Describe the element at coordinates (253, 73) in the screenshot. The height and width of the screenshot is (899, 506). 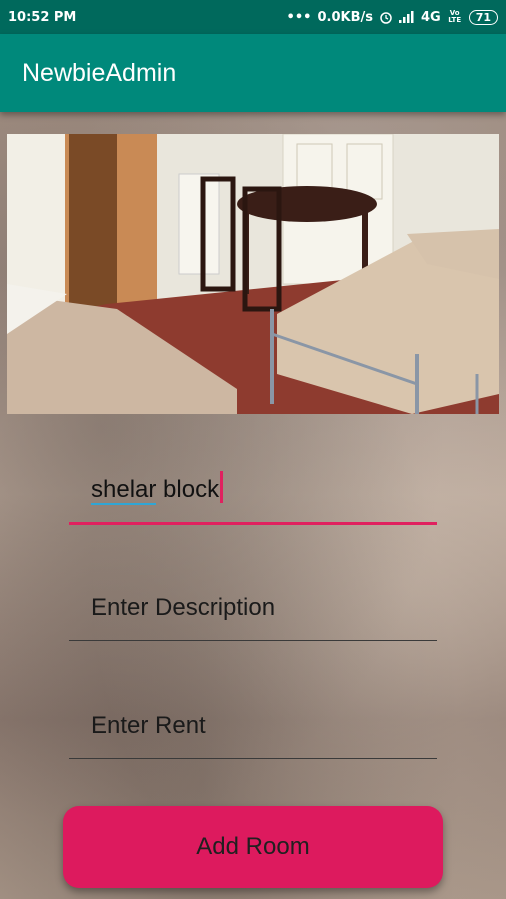
I see `app-bar: NewbieAdmin` at that location.